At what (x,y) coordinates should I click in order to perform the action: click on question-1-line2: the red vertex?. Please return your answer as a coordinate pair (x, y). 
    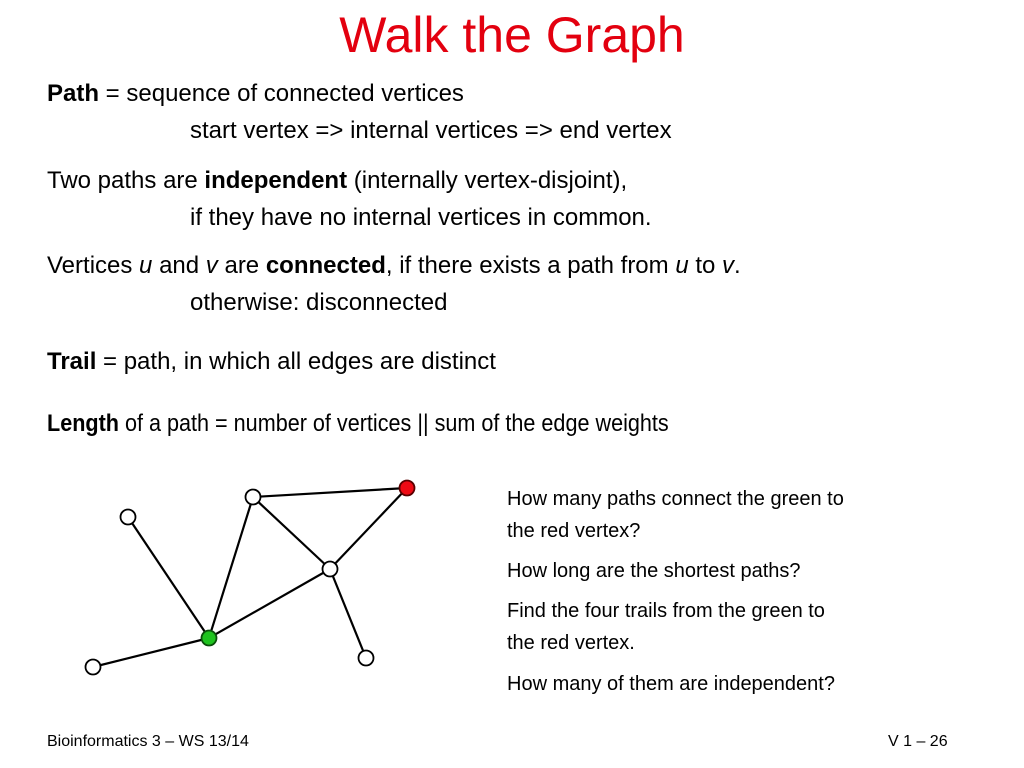
    Looking at the image, I should click on (574, 531).